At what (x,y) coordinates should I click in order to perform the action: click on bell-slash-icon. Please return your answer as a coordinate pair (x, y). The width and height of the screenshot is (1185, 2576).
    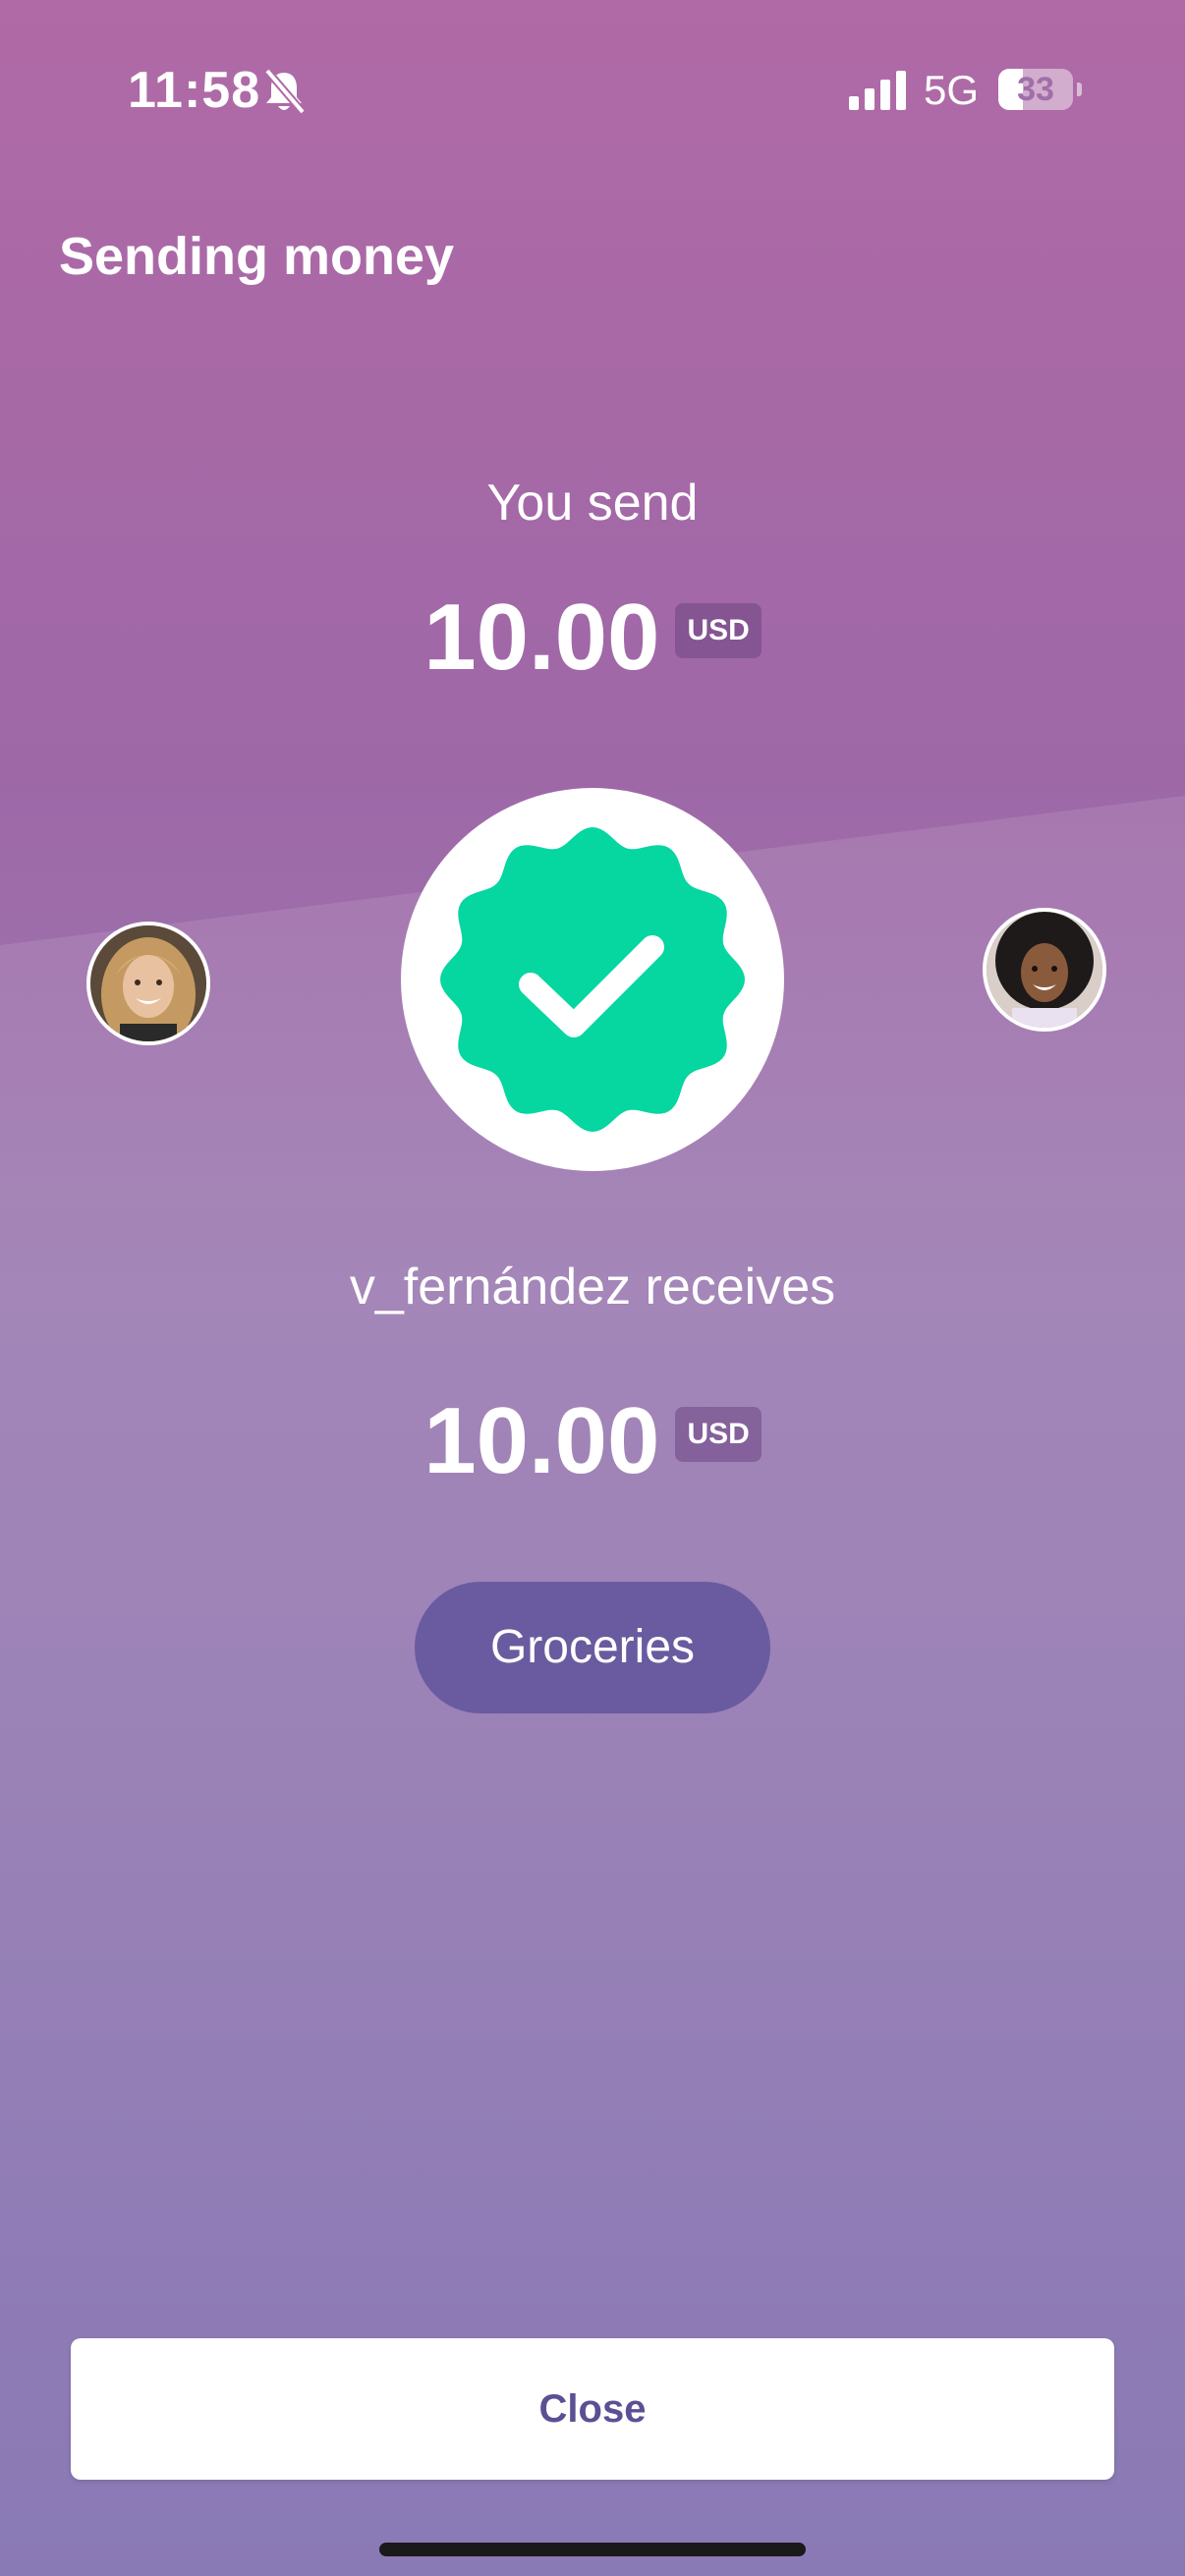
    Looking at the image, I should click on (285, 91).